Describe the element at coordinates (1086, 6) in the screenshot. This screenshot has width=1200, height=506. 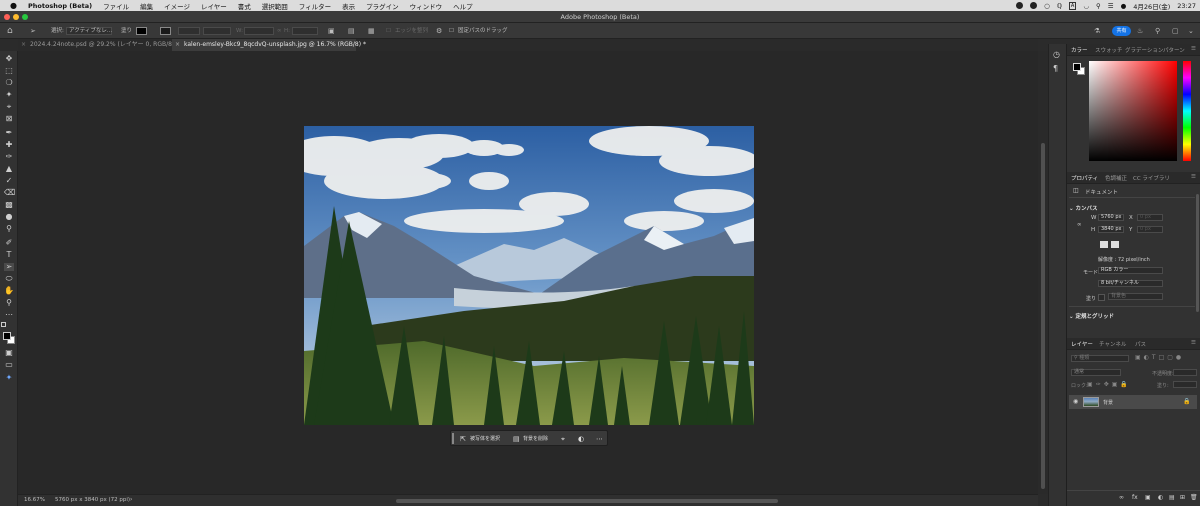
I see `wifi-icon: ◡` at that location.